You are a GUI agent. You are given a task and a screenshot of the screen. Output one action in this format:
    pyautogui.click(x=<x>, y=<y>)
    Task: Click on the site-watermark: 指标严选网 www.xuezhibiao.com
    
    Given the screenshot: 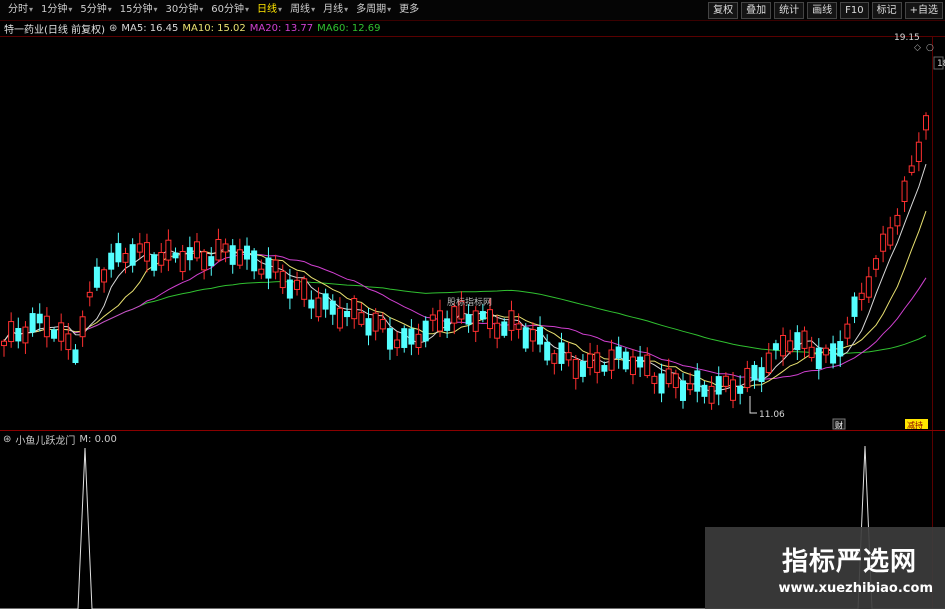 What is the action you would take?
    pyautogui.click(x=825, y=568)
    